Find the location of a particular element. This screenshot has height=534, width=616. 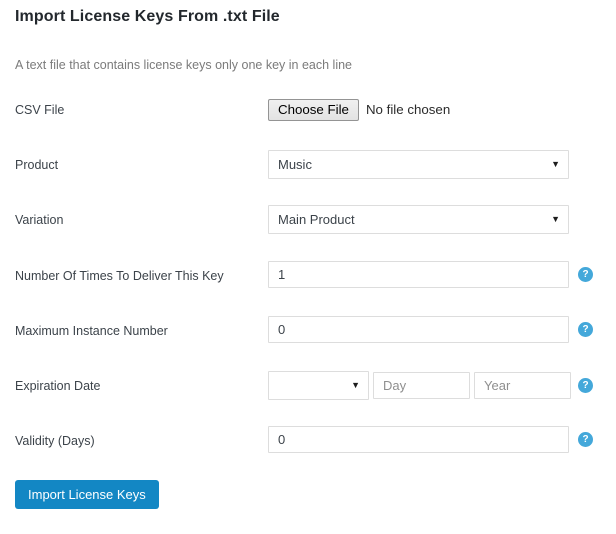

validity-days-input: 0 is located at coordinates (418, 439).